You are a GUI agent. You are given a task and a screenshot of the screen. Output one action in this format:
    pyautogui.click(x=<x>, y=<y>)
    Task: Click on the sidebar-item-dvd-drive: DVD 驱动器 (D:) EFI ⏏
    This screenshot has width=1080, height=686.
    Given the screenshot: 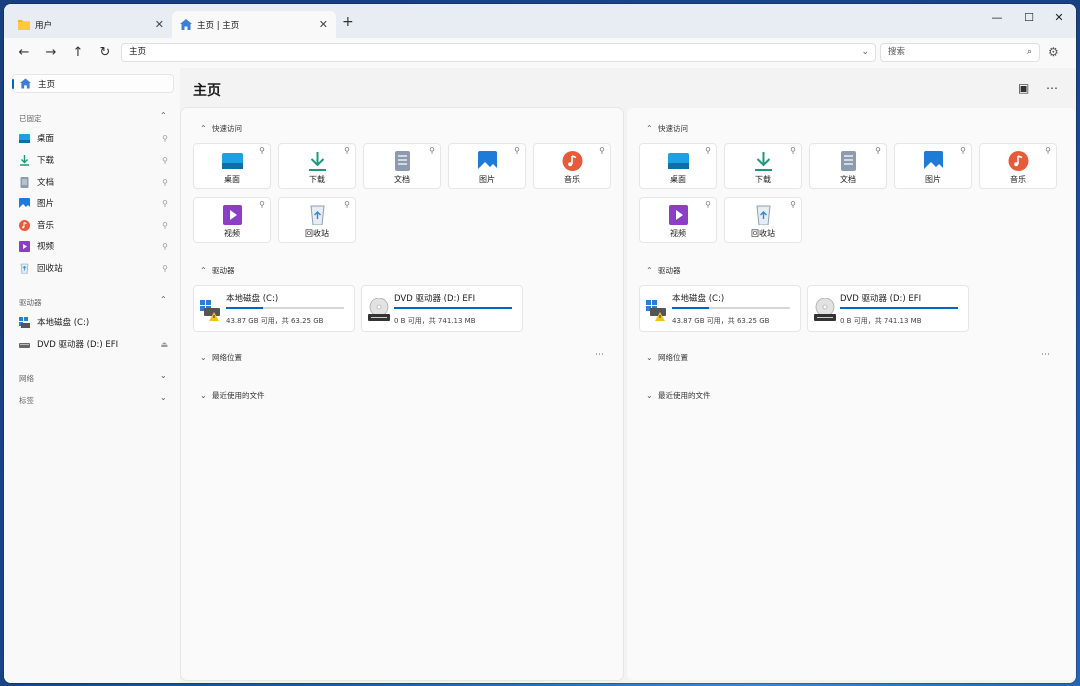 What is the action you would take?
    pyautogui.click(x=96, y=344)
    